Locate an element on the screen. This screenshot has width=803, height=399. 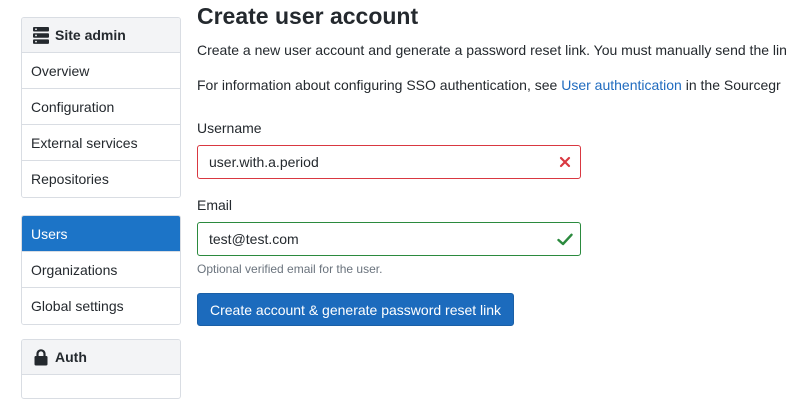
users-nav-group: Users Organizations Global settings is located at coordinates (101, 270).